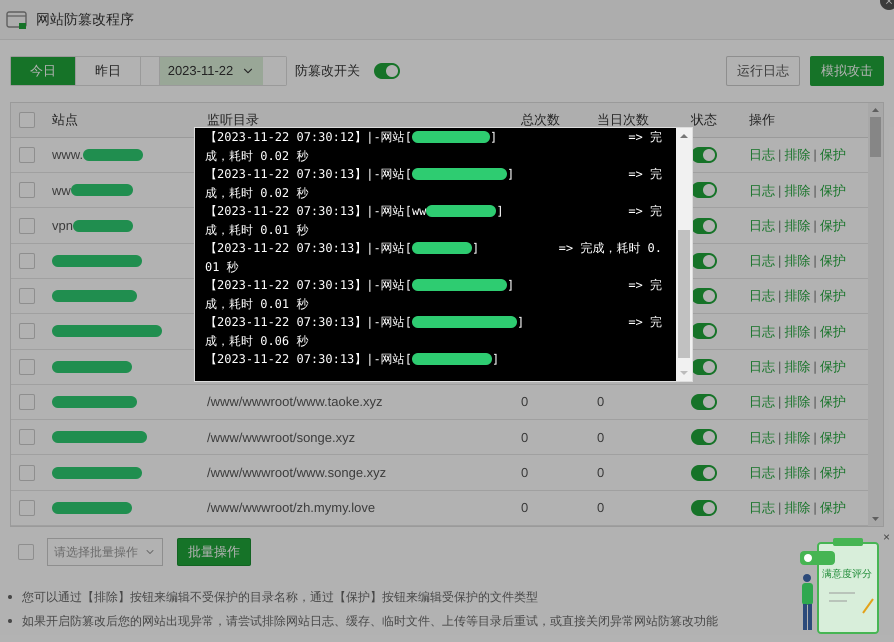 The height and width of the screenshot is (642, 894). I want to click on column-header: 操作, so click(762, 120).